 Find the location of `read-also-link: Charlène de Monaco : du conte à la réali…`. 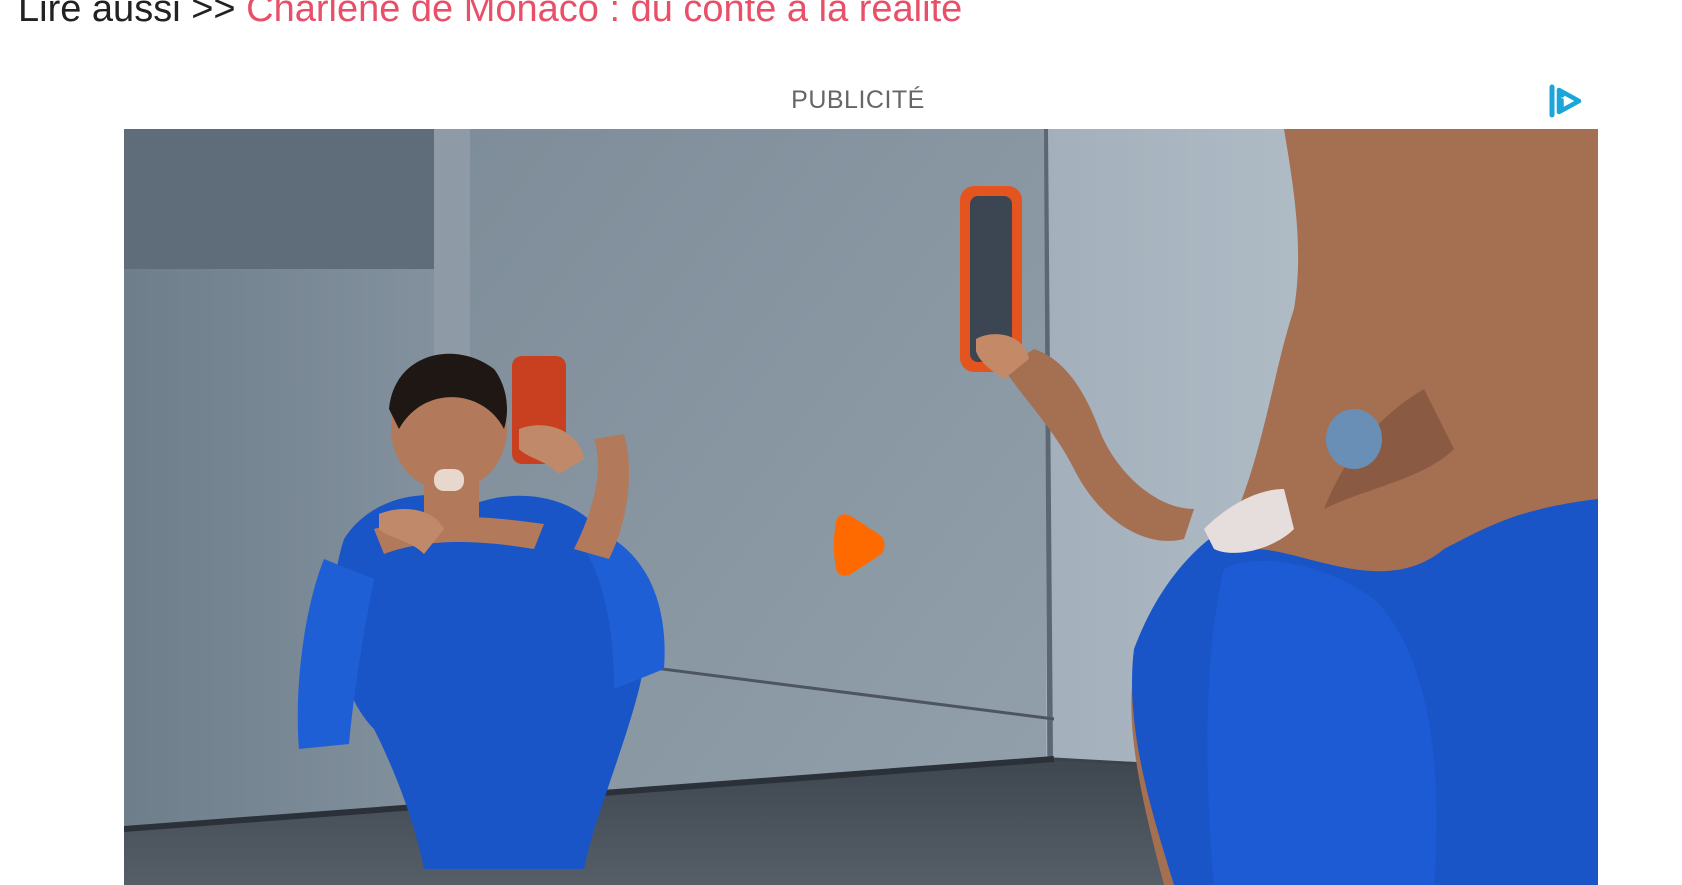

read-also-link: Charlène de Monaco : du conte à la réali… is located at coordinates (604, 15).